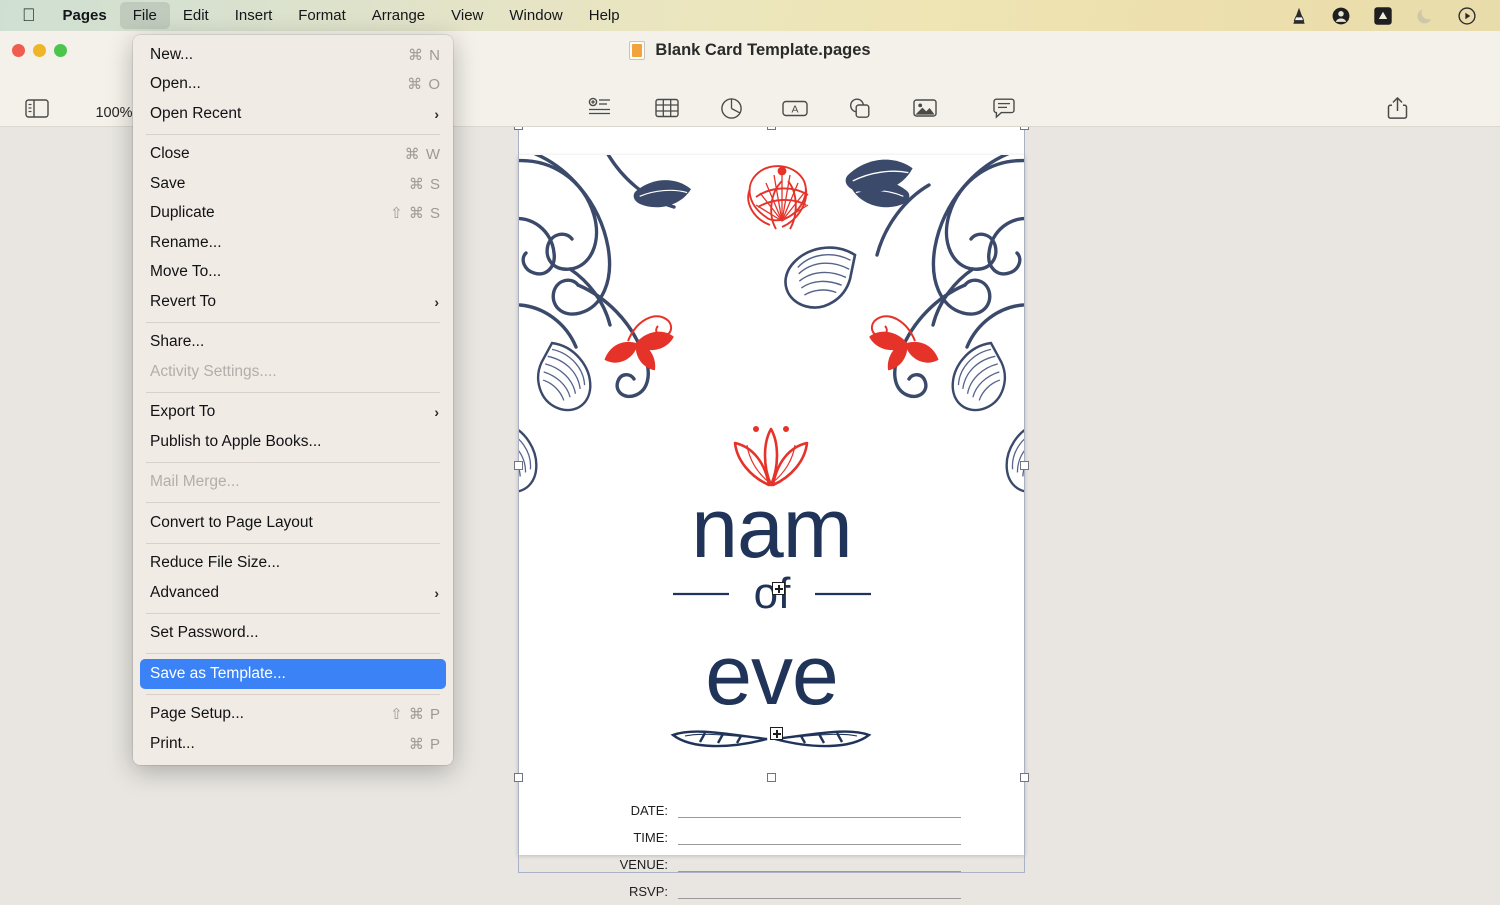  Describe the element at coordinates (196, 113) in the screenshot. I see `menu-item-label: Open Recent` at that location.